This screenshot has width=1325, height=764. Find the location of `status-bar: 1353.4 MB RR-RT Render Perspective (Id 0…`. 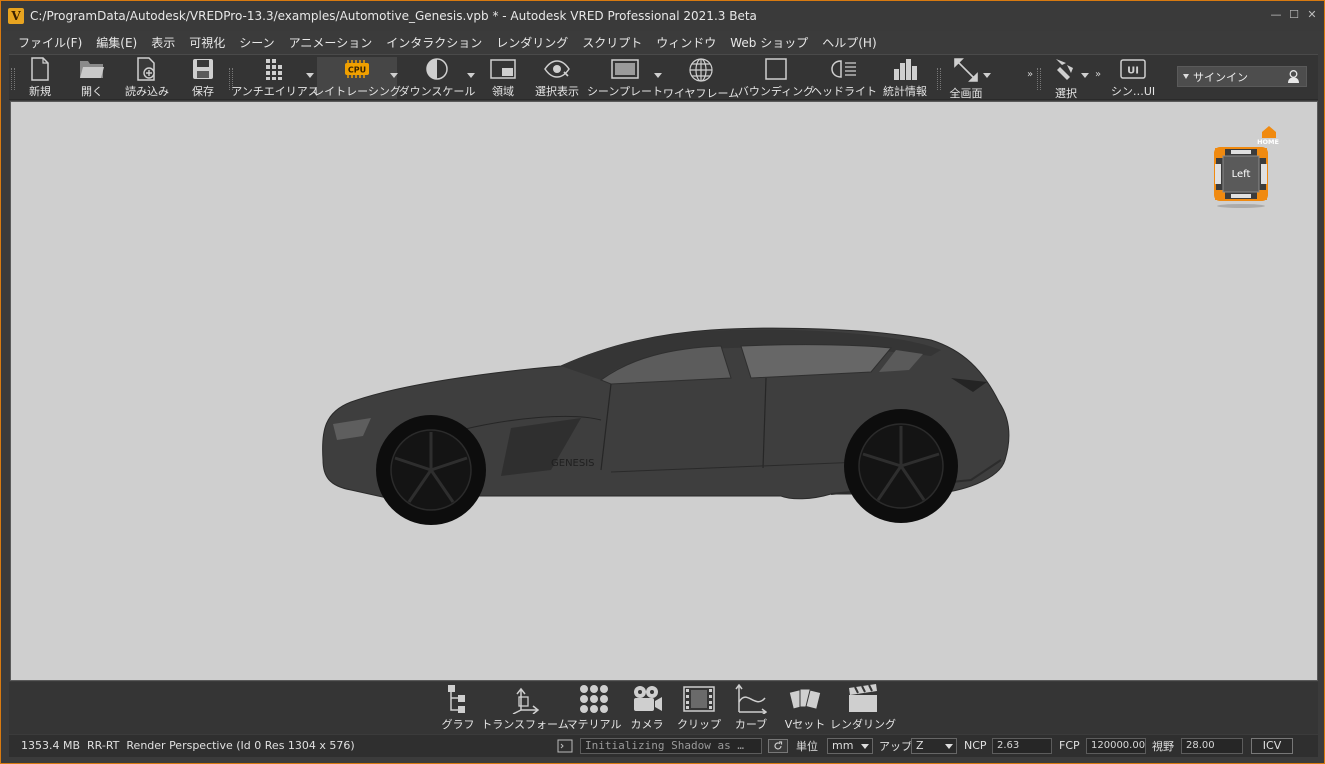

status-bar: 1353.4 MB RR-RT Render Perspective (Id 0… is located at coordinates (663, 746).